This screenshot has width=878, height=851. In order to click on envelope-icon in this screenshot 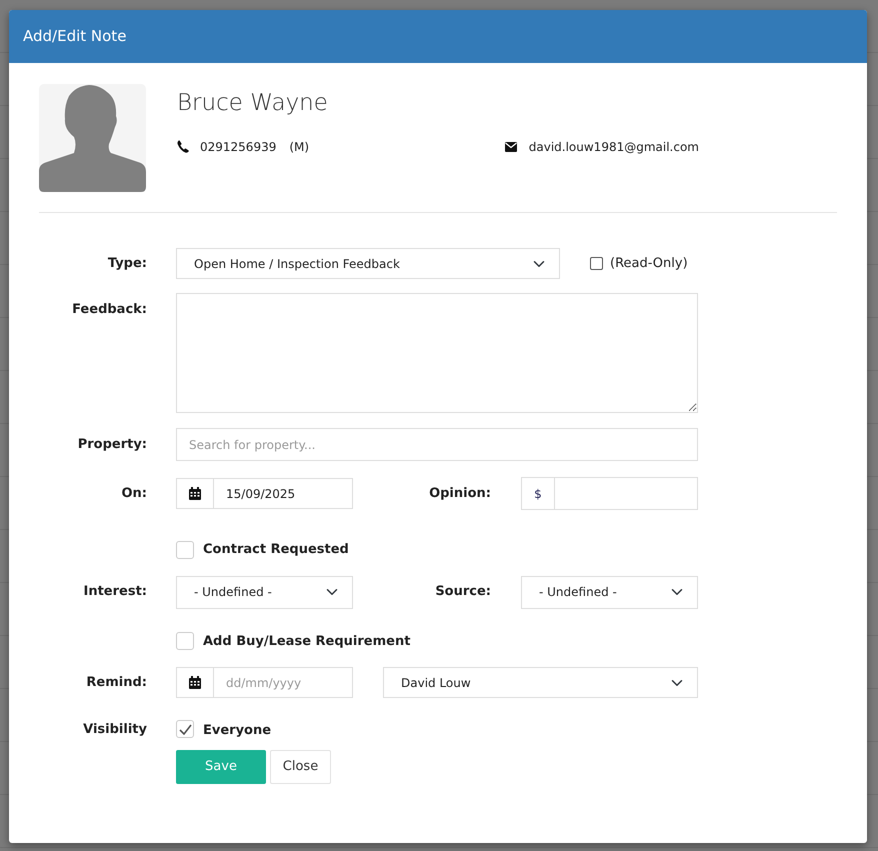, I will do `click(510, 147)`.